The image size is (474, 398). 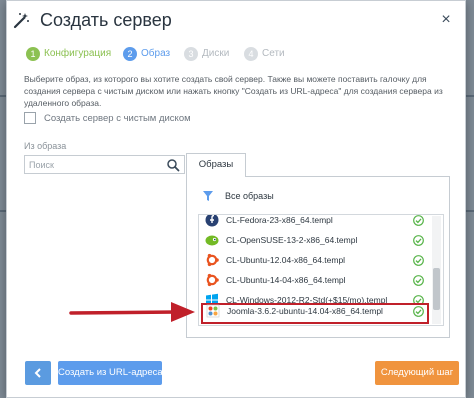 What do you see at coordinates (286, 260) in the screenshot?
I see `image-name: CL-Ubuntu-12.04-x86_64.templ` at bounding box center [286, 260].